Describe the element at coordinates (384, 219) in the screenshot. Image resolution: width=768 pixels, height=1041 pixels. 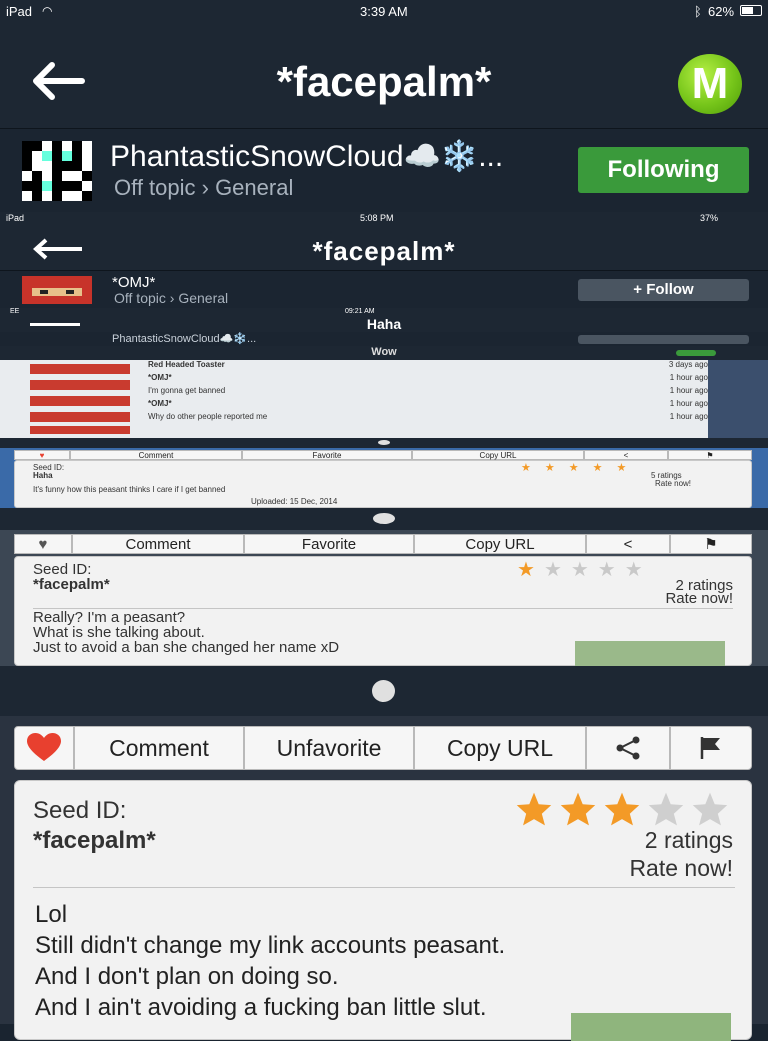
I see `nested-status-bar: iPad 5:08 PM 37%` at that location.